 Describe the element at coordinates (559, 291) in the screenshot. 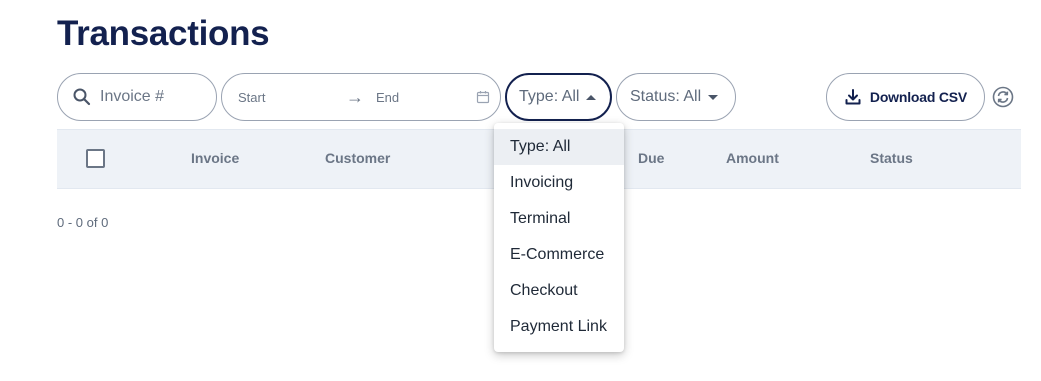

I see `menu-item-checkout: Checkout` at that location.